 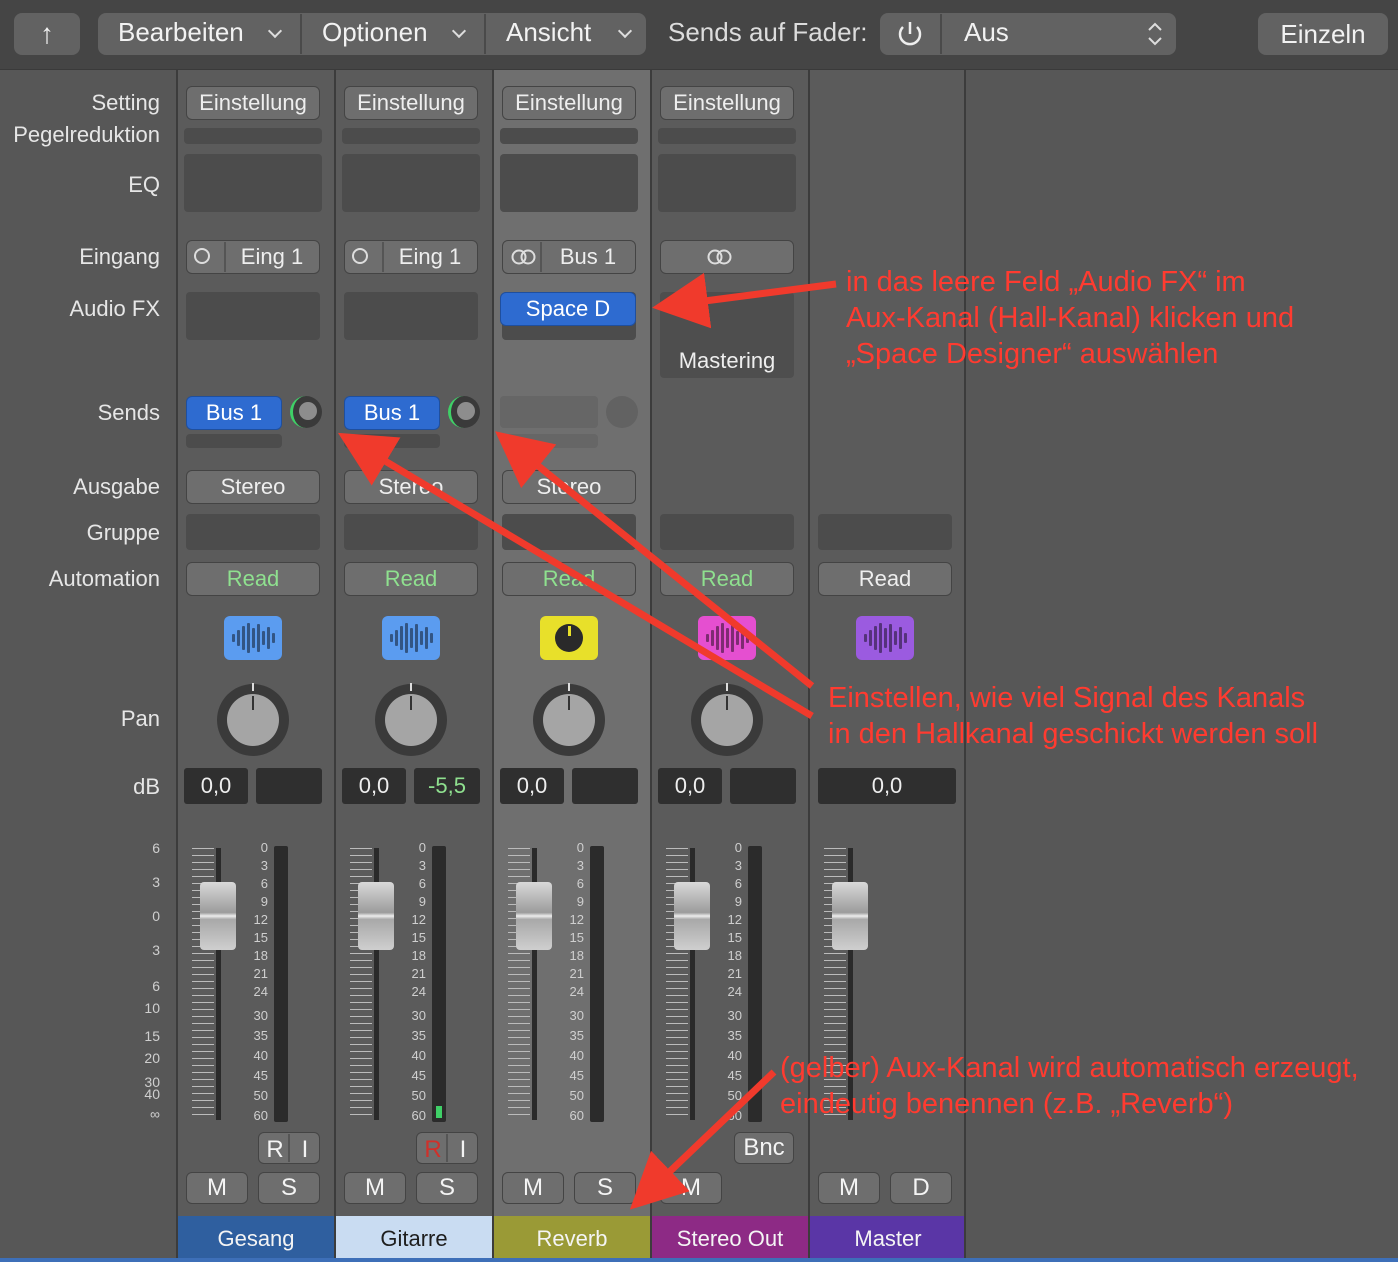 I want to click on mastering-plugin: Mastering, so click(x=727, y=361).